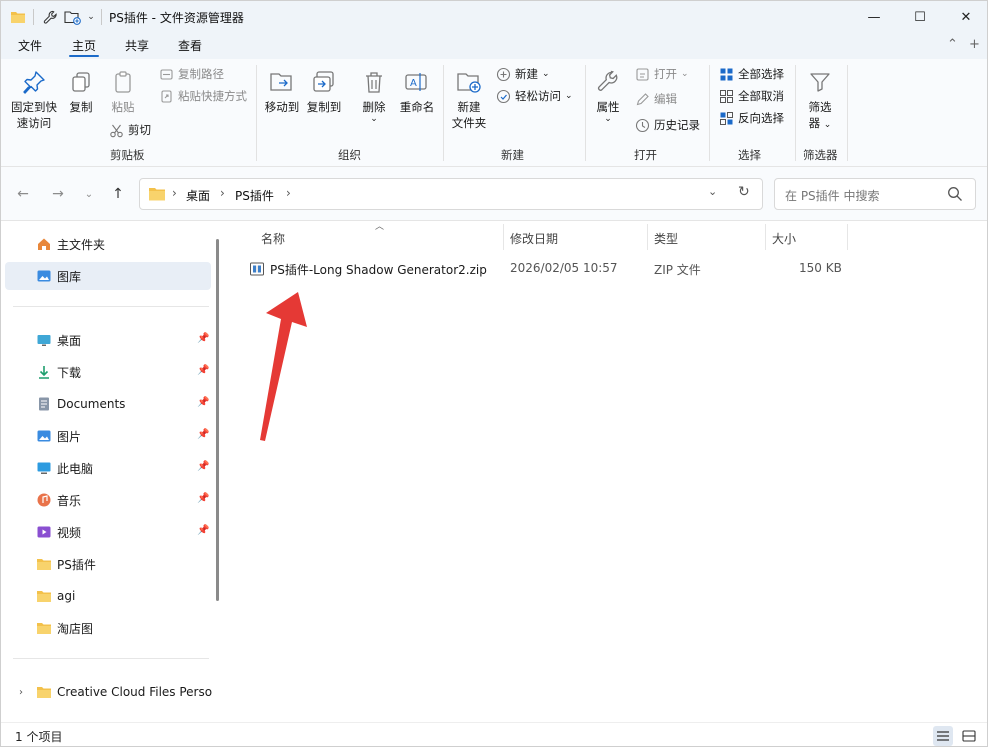 The height and width of the screenshot is (747, 988). Describe the element at coordinates (23, 194) in the screenshot. I see `back-arrow-icon: ←` at that location.